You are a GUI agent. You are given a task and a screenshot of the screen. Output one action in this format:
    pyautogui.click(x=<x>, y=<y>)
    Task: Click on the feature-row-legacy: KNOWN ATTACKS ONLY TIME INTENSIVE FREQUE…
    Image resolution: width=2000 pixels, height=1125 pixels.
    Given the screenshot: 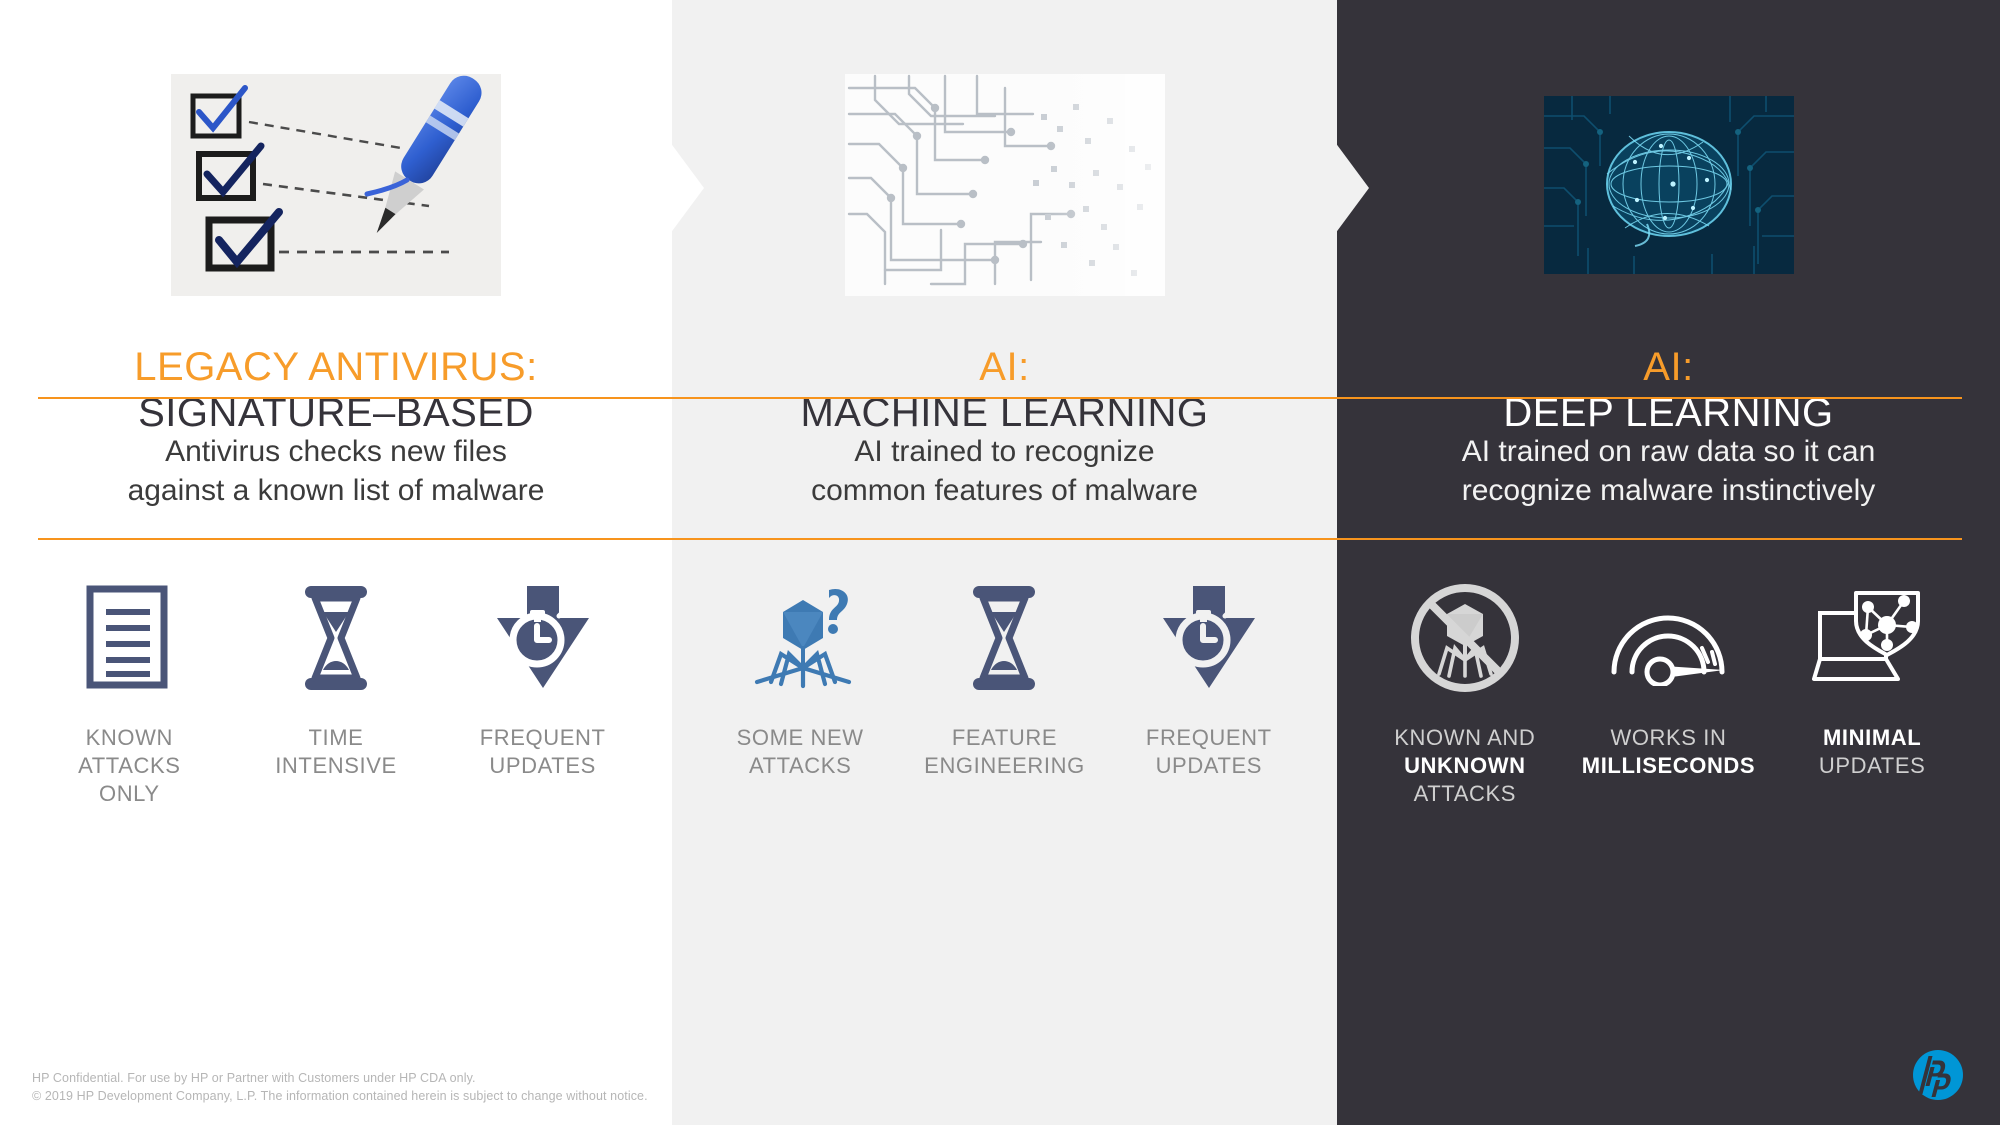 What is the action you would take?
    pyautogui.click(x=336, y=693)
    